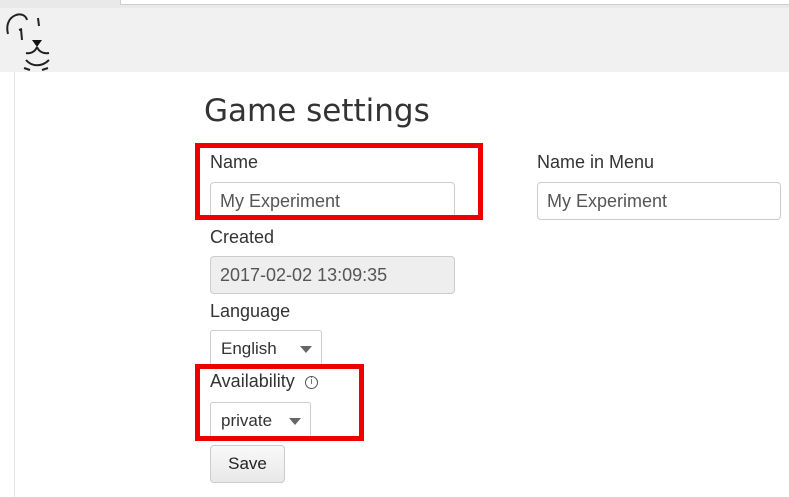  Describe the element at coordinates (317, 111) in the screenshot. I see `page-title: Game settings` at that location.